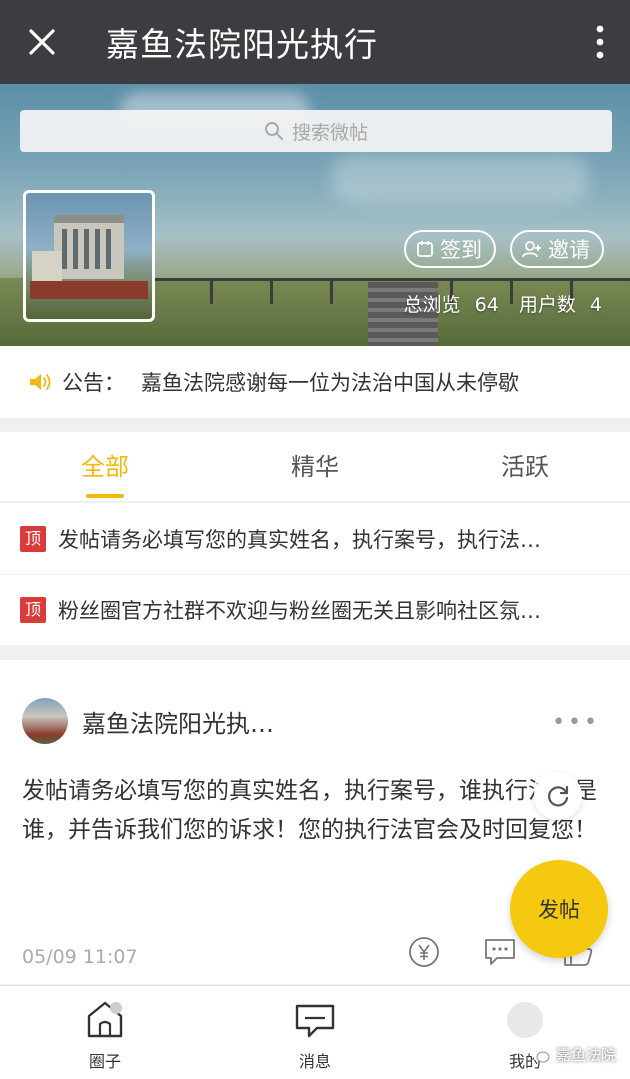  I want to click on profile-icon, so click(525, 1020).